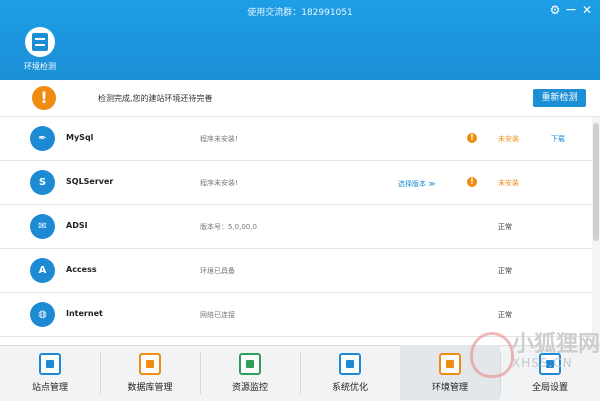 Image resolution: width=600 pixels, height=401 pixels. What do you see at coordinates (81, 269) in the screenshot?
I see `item-name: Access` at bounding box center [81, 269].